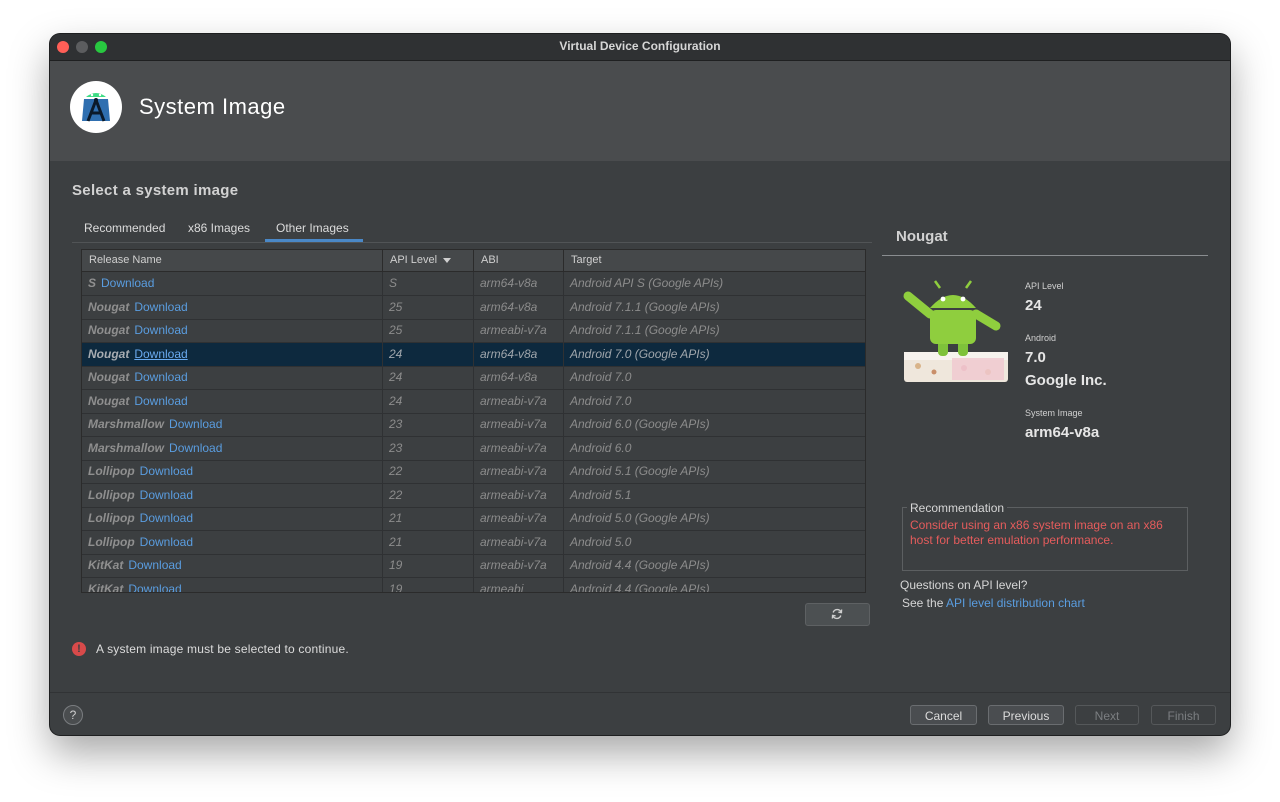 This screenshot has height=802, width=1280. What do you see at coordinates (155, 190) in the screenshot?
I see `section-title: Select a system image` at bounding box center [155, 190].